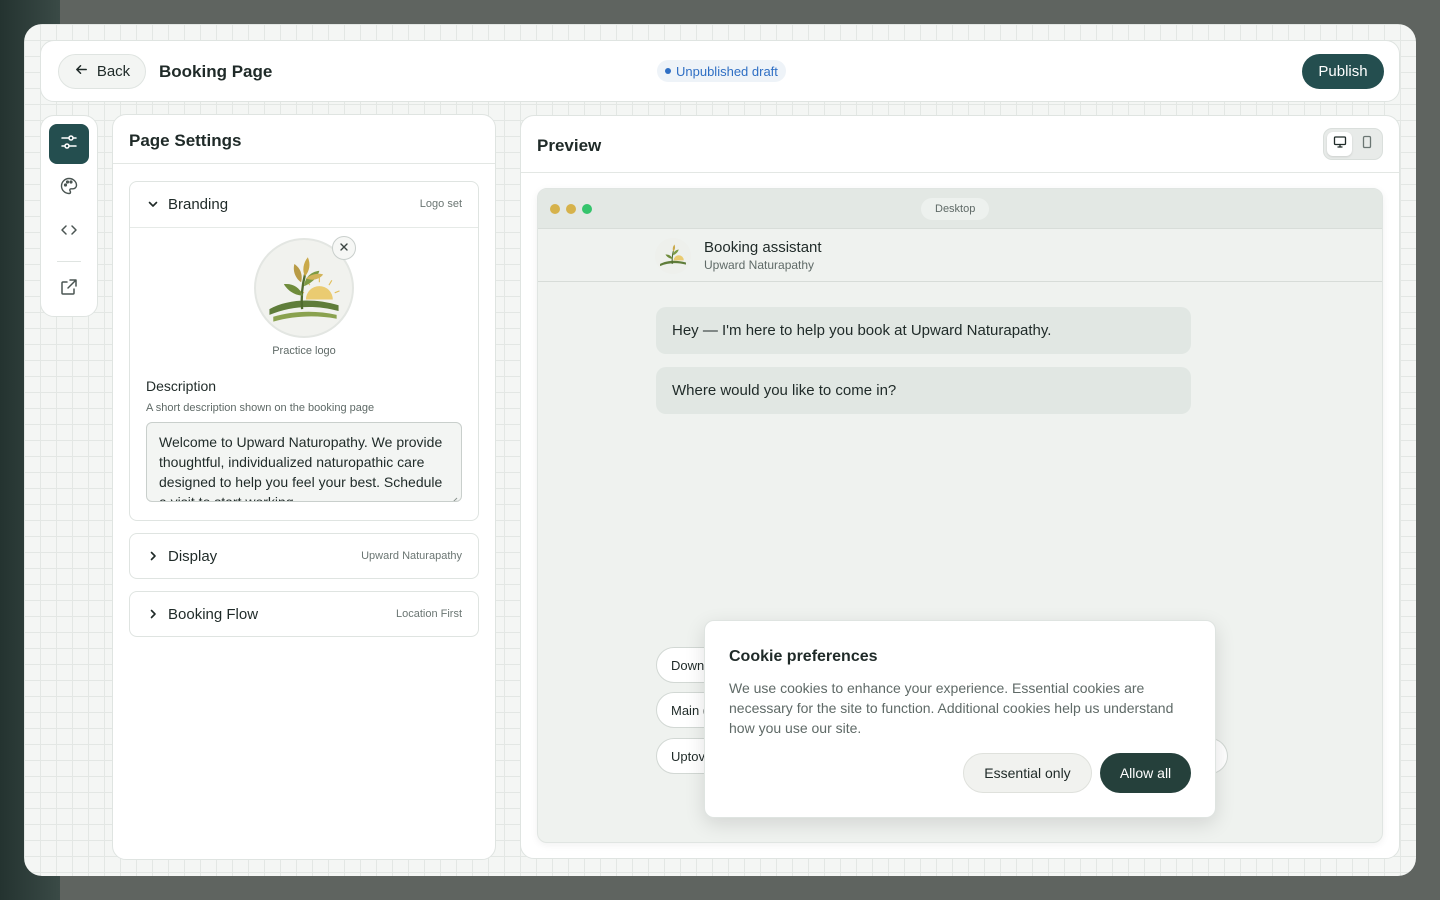  Describe the element at coordinates (454, 495) in the screenshot. I see `resize-handle-icon` at that location.